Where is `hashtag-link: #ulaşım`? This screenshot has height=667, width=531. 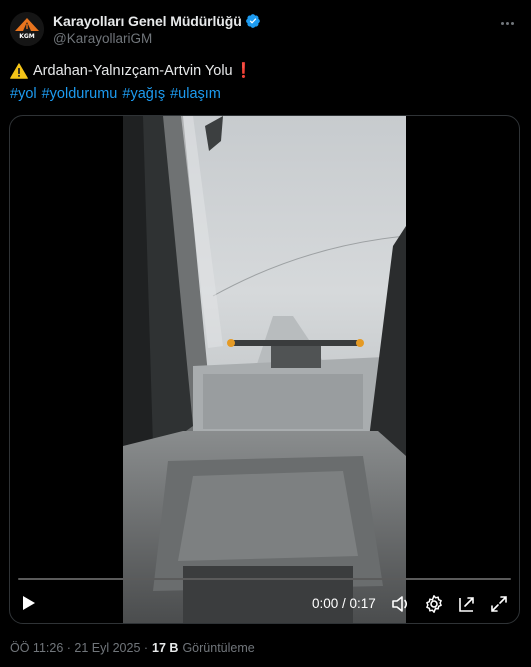 hashtag-link: #ulaşım is located at coordinates (195, 94).